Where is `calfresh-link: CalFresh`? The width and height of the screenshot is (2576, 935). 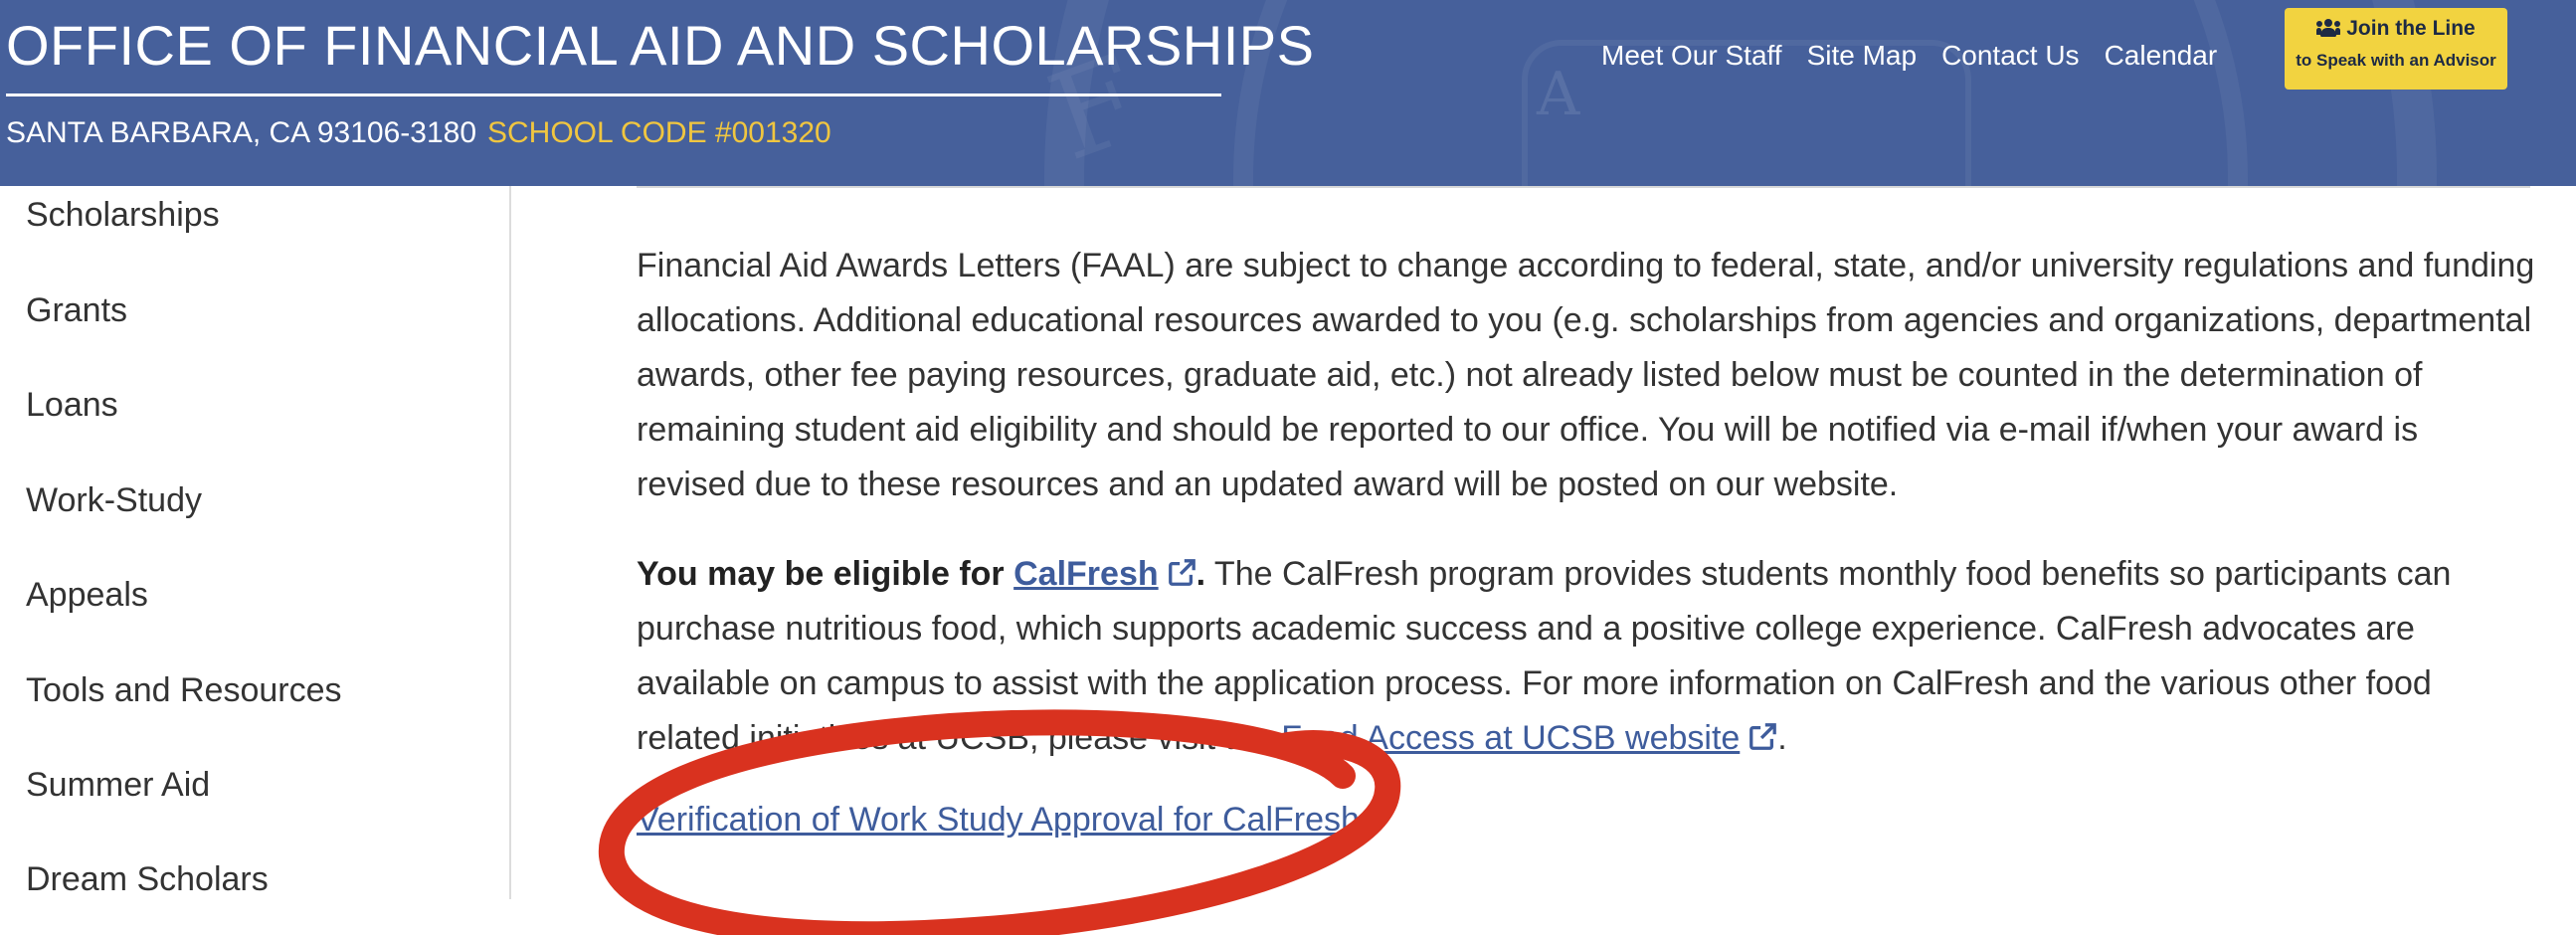 calfresh-link: CalFresh is located at coordinates (1086, 574).